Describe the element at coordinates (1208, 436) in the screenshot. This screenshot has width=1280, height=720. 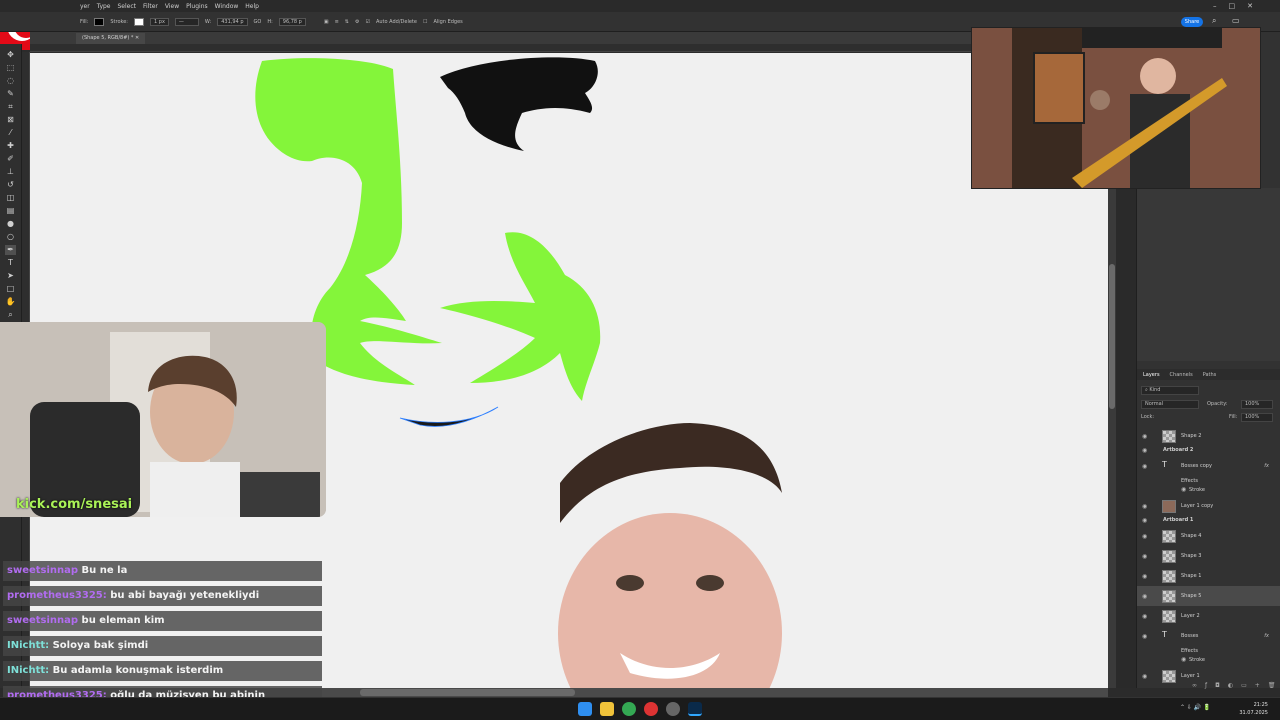
I see `layer-row: ◉ Shape 2` at that location.